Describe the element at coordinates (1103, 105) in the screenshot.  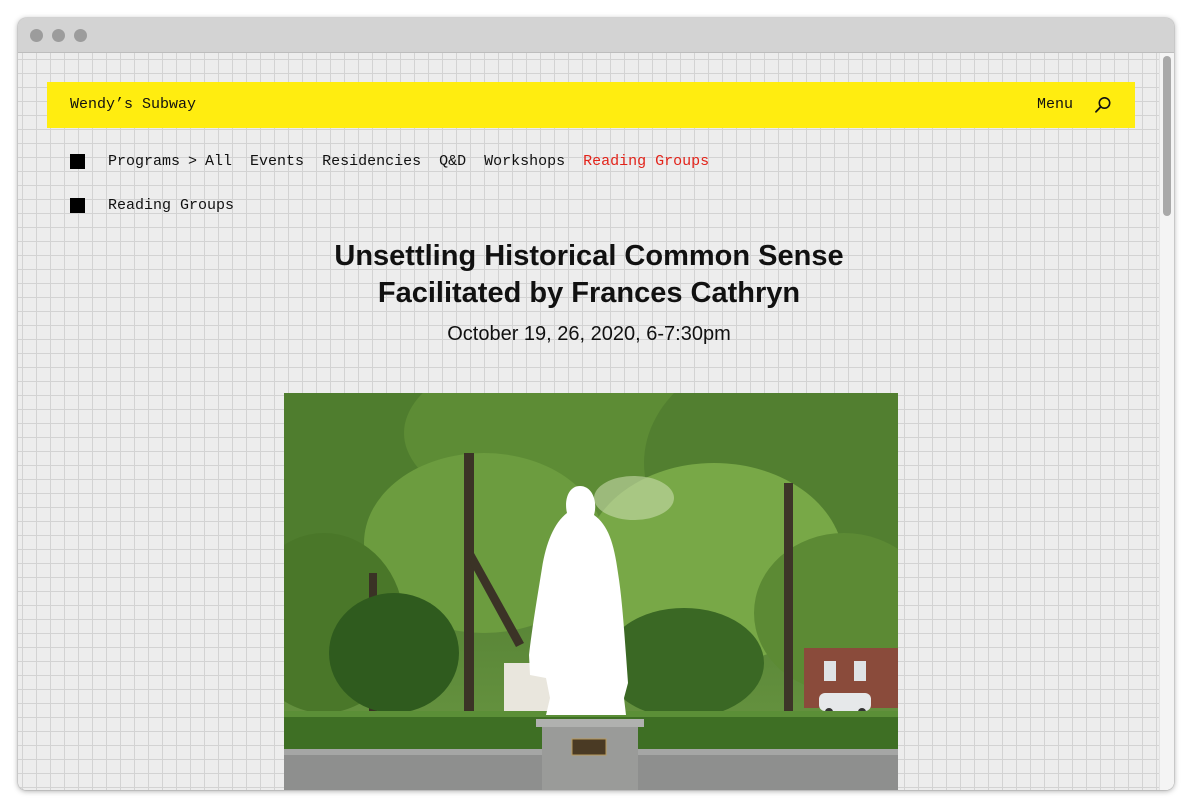
I see `search-icon` at that location.